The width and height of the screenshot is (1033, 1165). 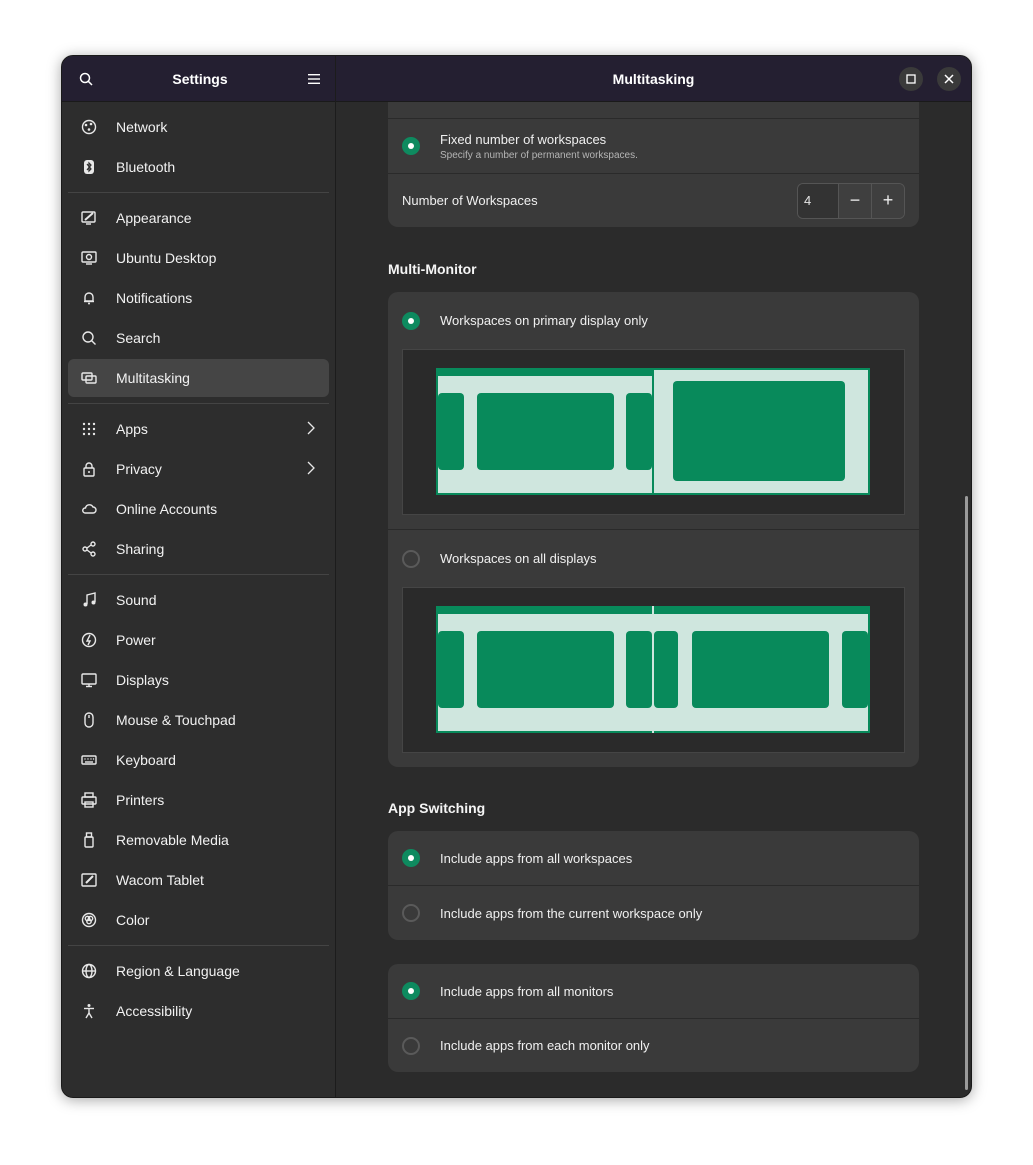 What do you see at coordinates (198, 469) in the screenshot?
I see `sidebar-item-privacy: Privacy` at bounding box center [198, 469].